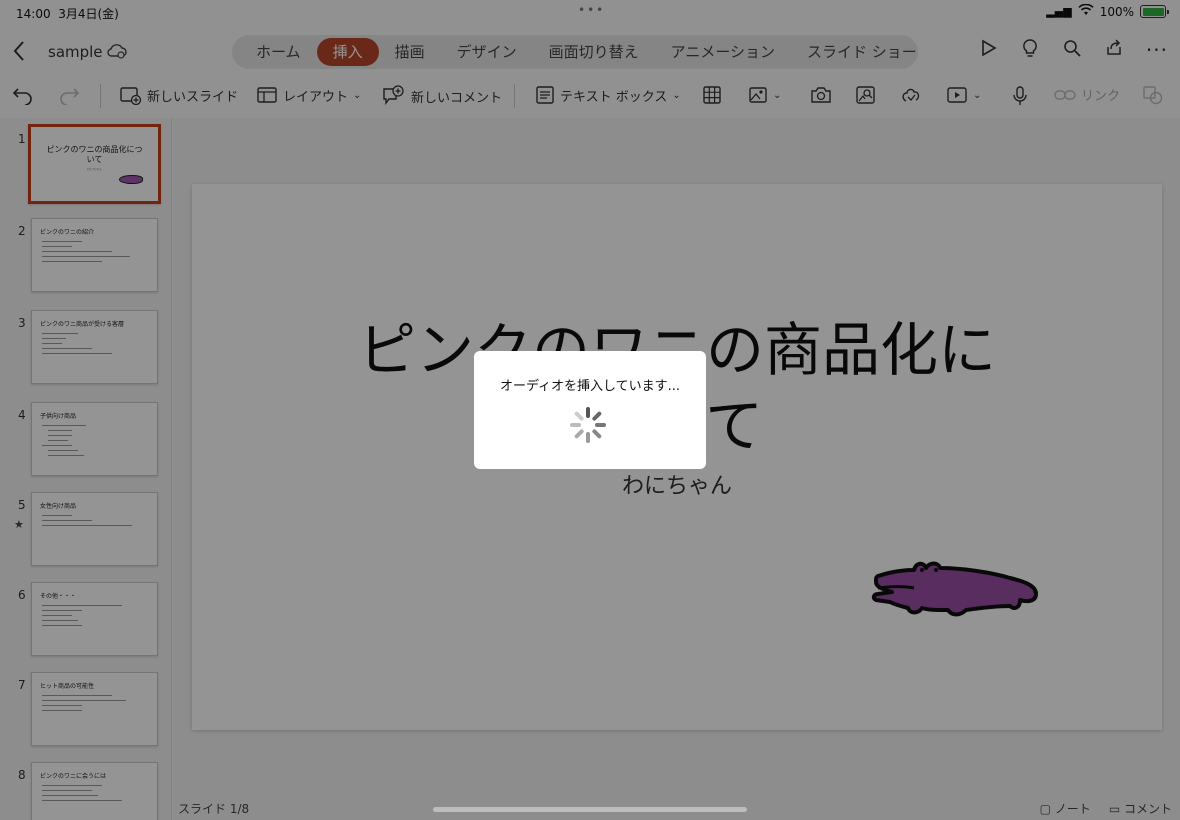  I want to click on loading-spinner-icon, so click(588, 425).